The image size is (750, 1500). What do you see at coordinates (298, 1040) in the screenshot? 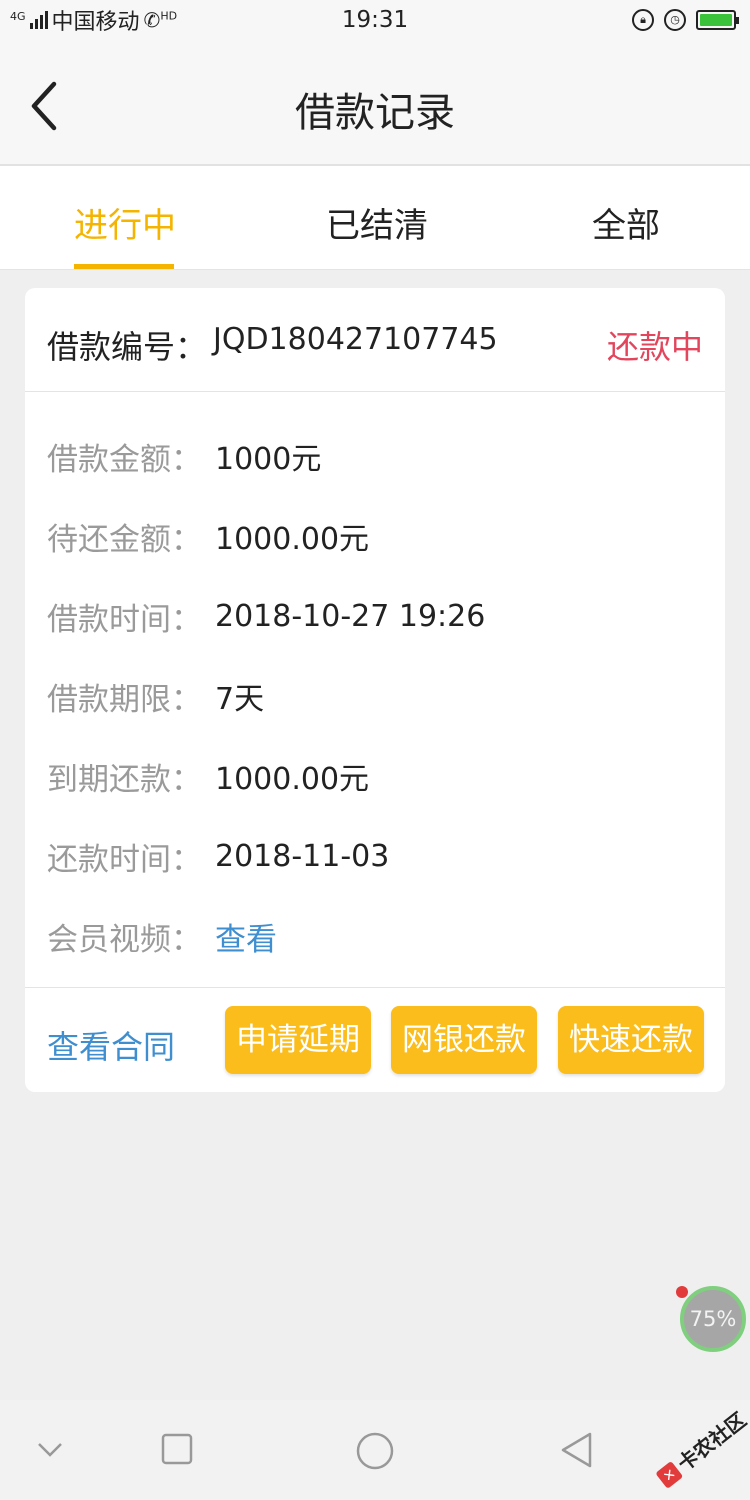
I see `apply-extension-button: 申请延期` at bounding box center [298, 1040].